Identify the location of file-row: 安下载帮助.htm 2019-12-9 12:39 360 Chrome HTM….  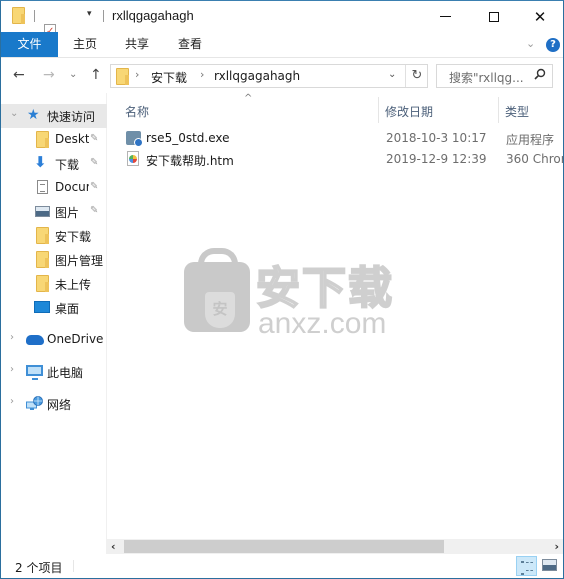
(341, 160).